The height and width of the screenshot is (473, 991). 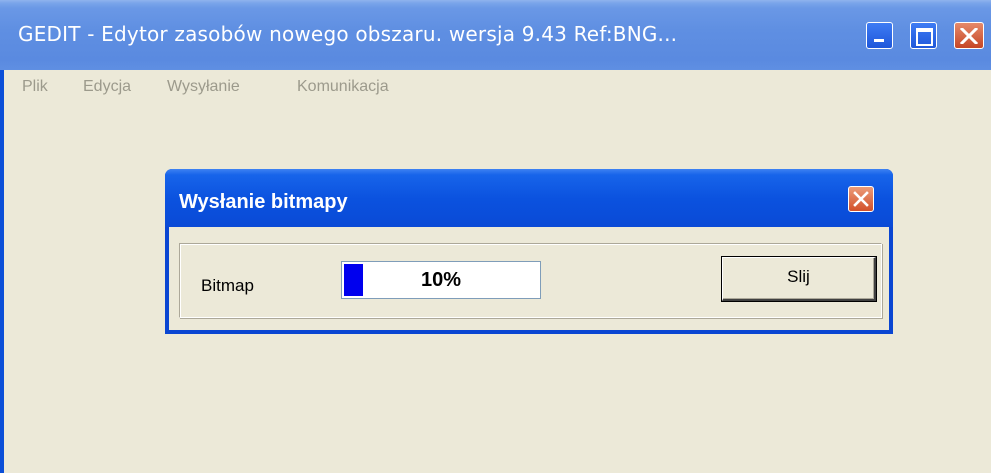 I want to click on dialog-close-glyph, so click(x=861, y=199).